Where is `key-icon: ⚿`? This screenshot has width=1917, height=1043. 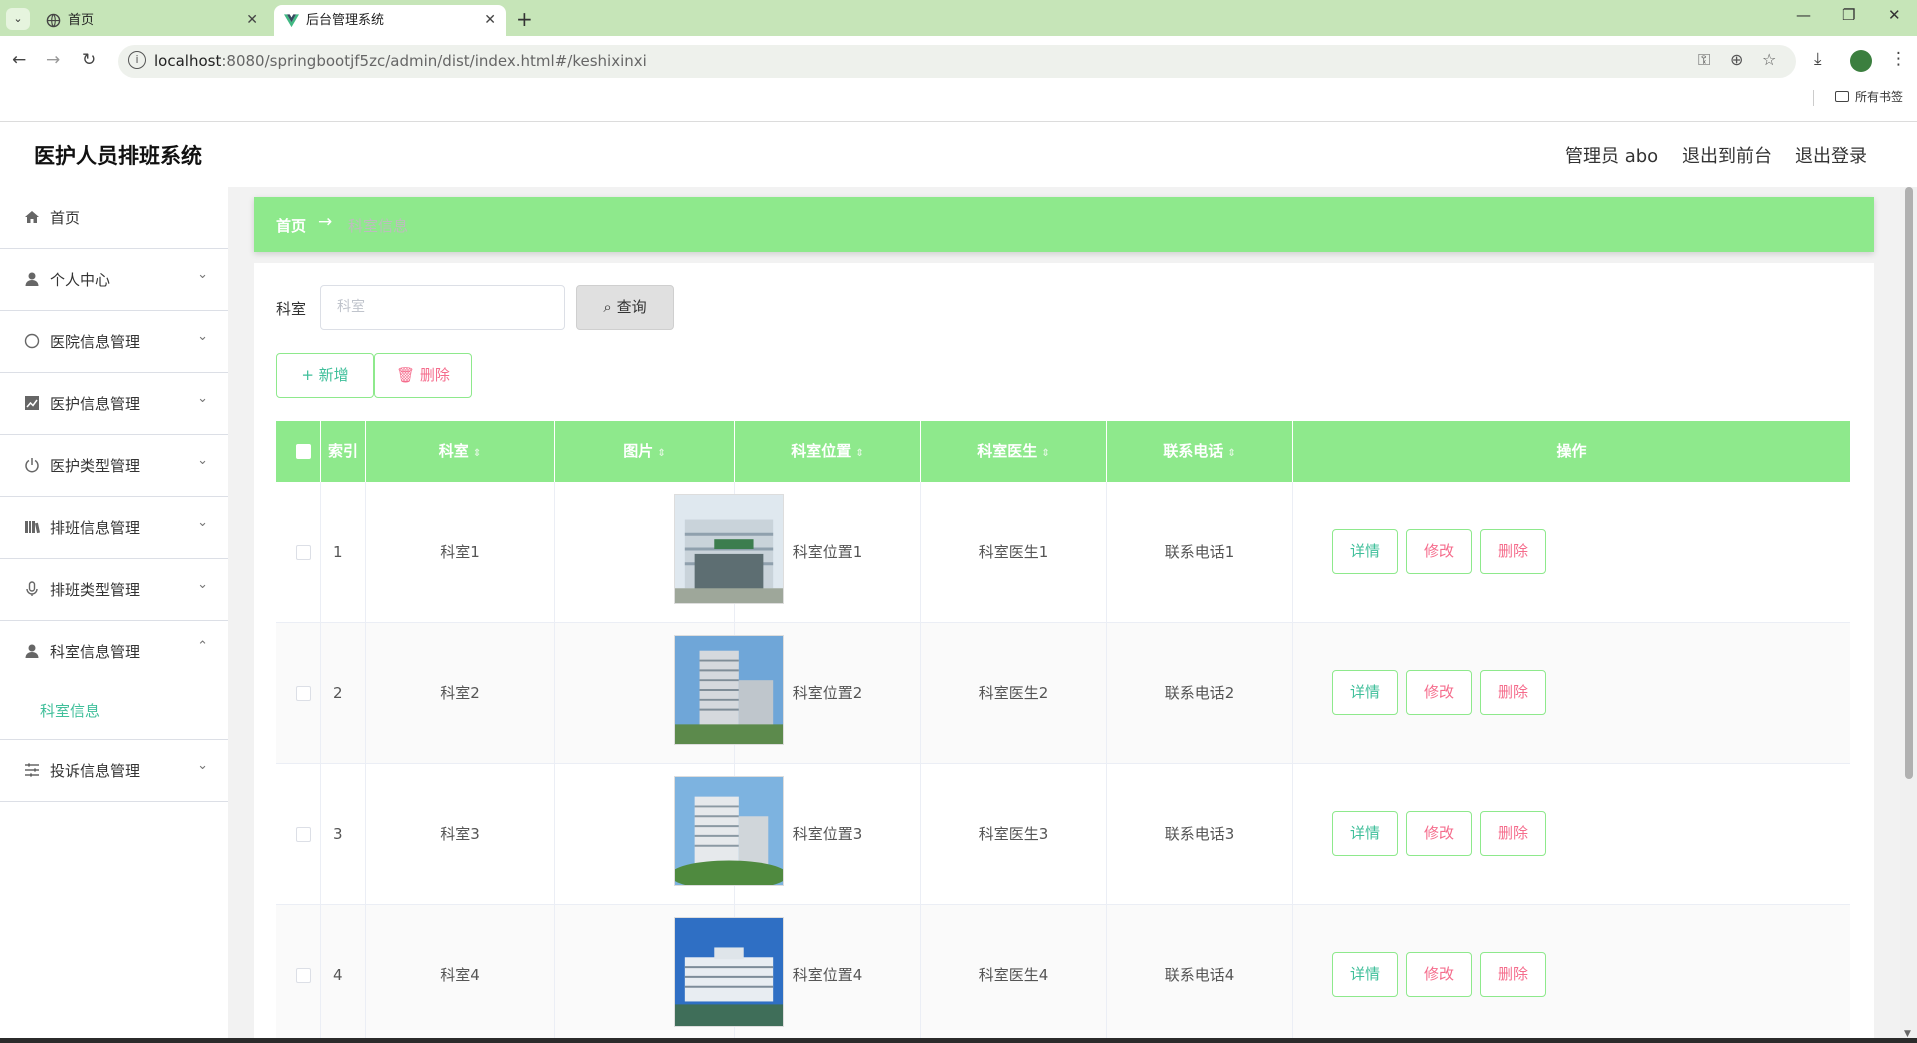 key-icon: ⚿ is located at coordinates (1704, 60).